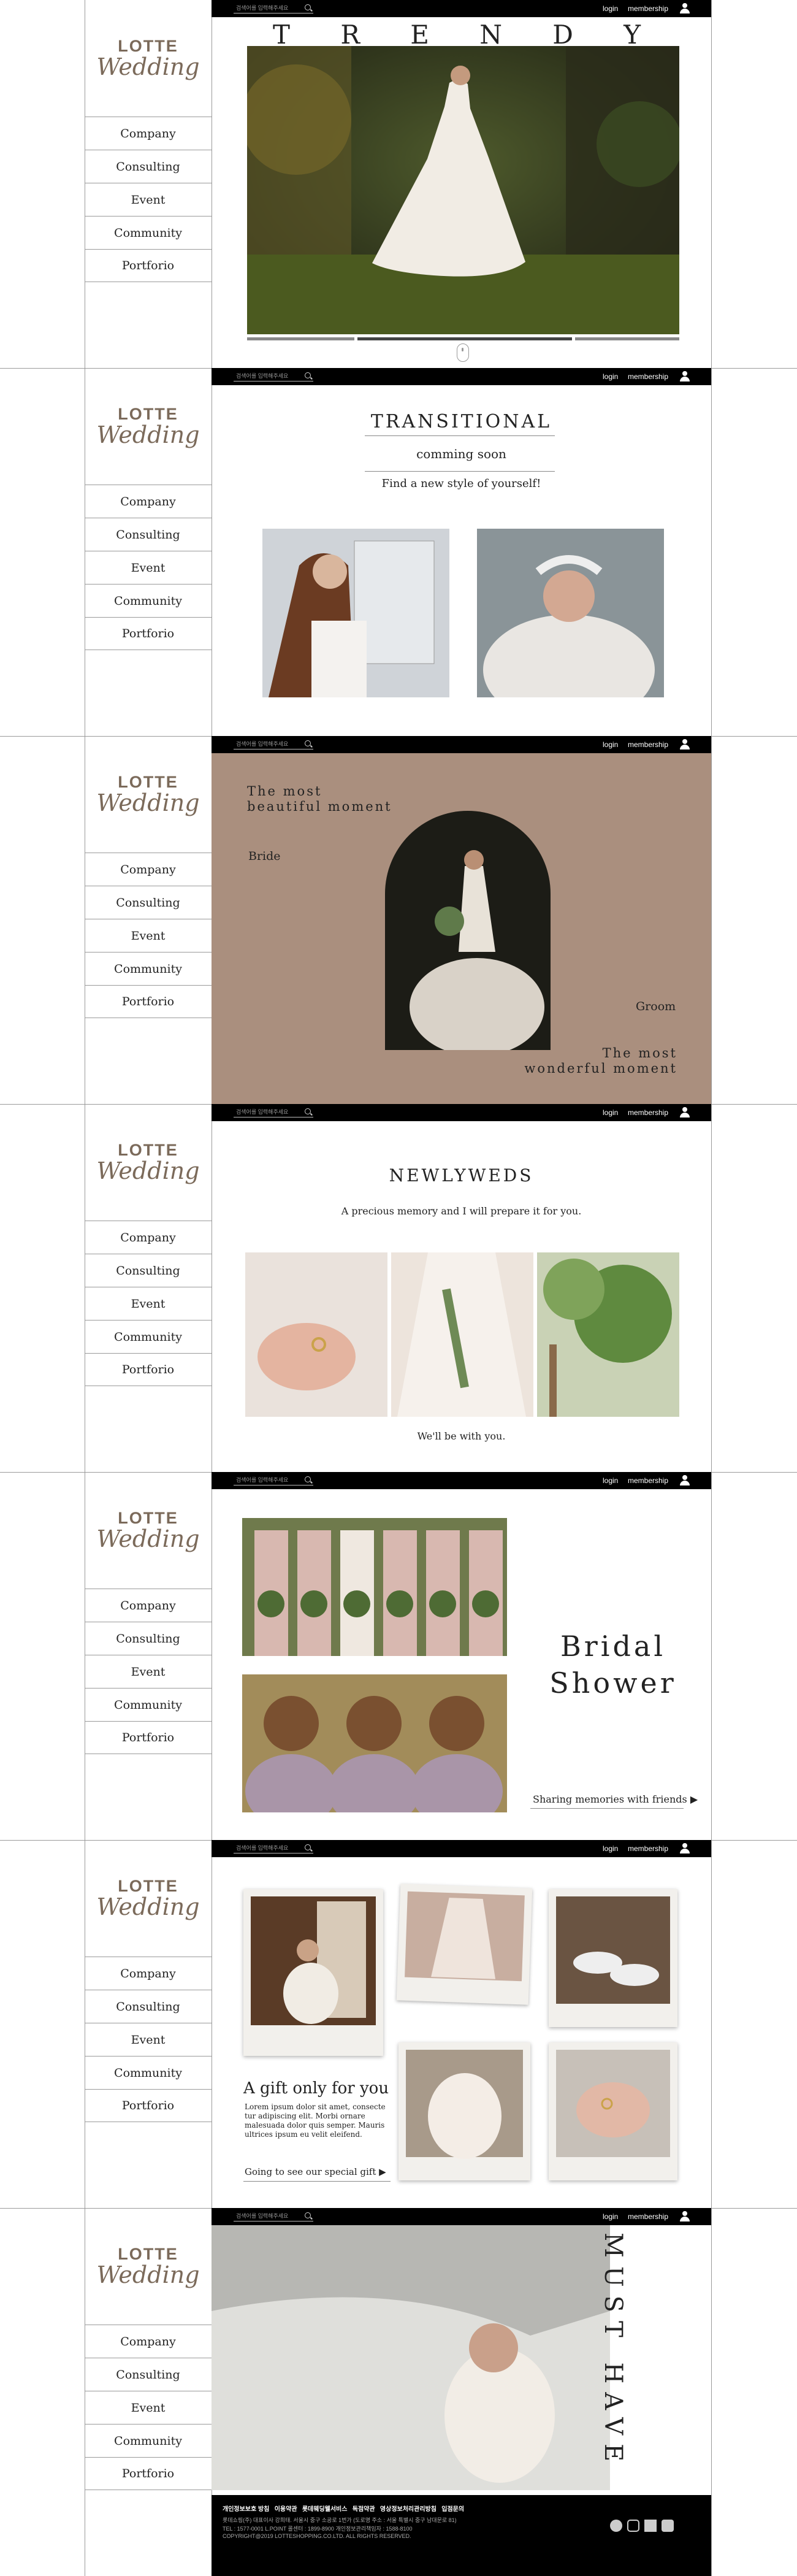  Describe the element at coordinates (411, 2357) in the screenshot. I see `bride-veil-closeup-photo` at that location.